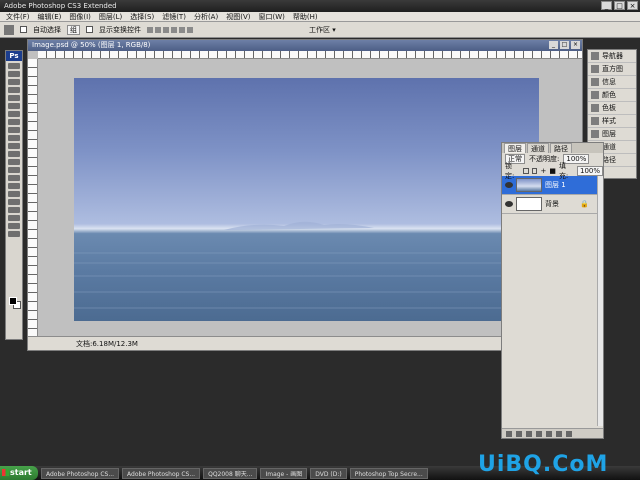 The image size is (640, 480). Describe the element at coordinates (595, 56) in the screenshot. I see `navigator-icon` at that location.